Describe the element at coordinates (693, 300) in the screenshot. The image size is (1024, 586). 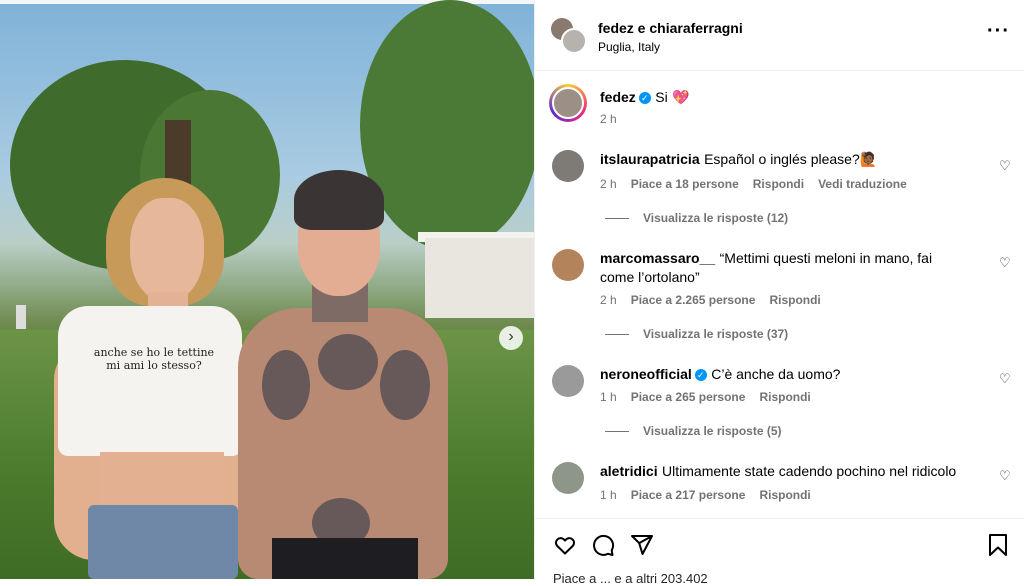
I see `comment-likes: Piace a 2.265 persone` at that location.